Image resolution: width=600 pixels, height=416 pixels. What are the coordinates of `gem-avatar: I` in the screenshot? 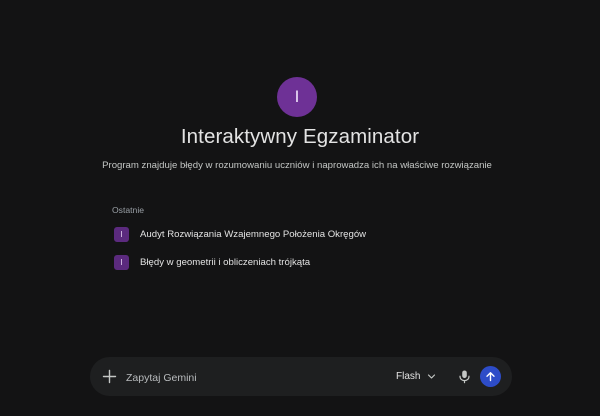 It's located at (297, 97).